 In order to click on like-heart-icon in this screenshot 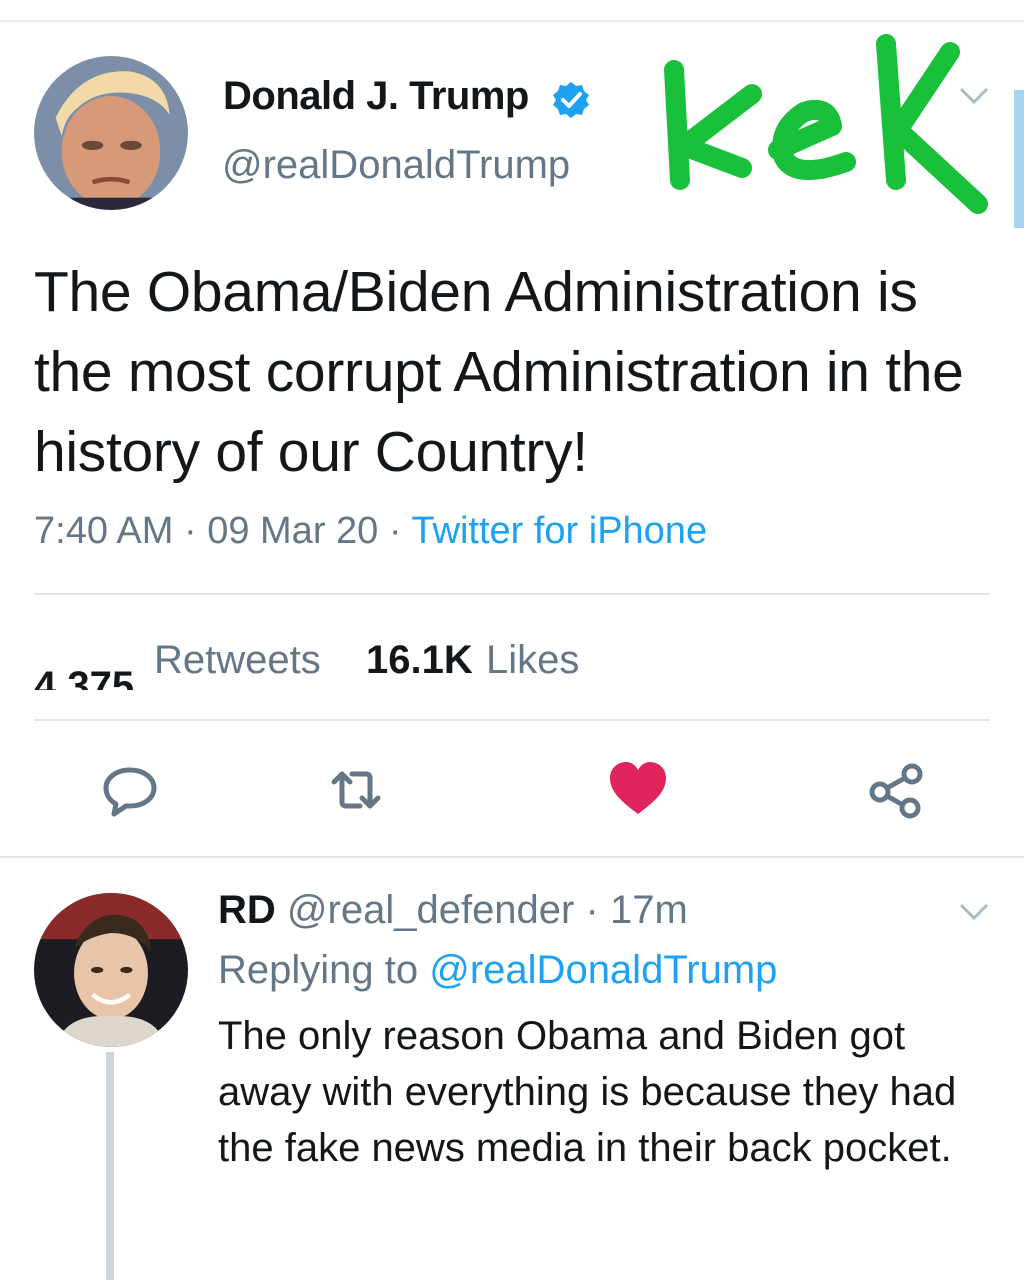, I will do `click(638, 788)`.